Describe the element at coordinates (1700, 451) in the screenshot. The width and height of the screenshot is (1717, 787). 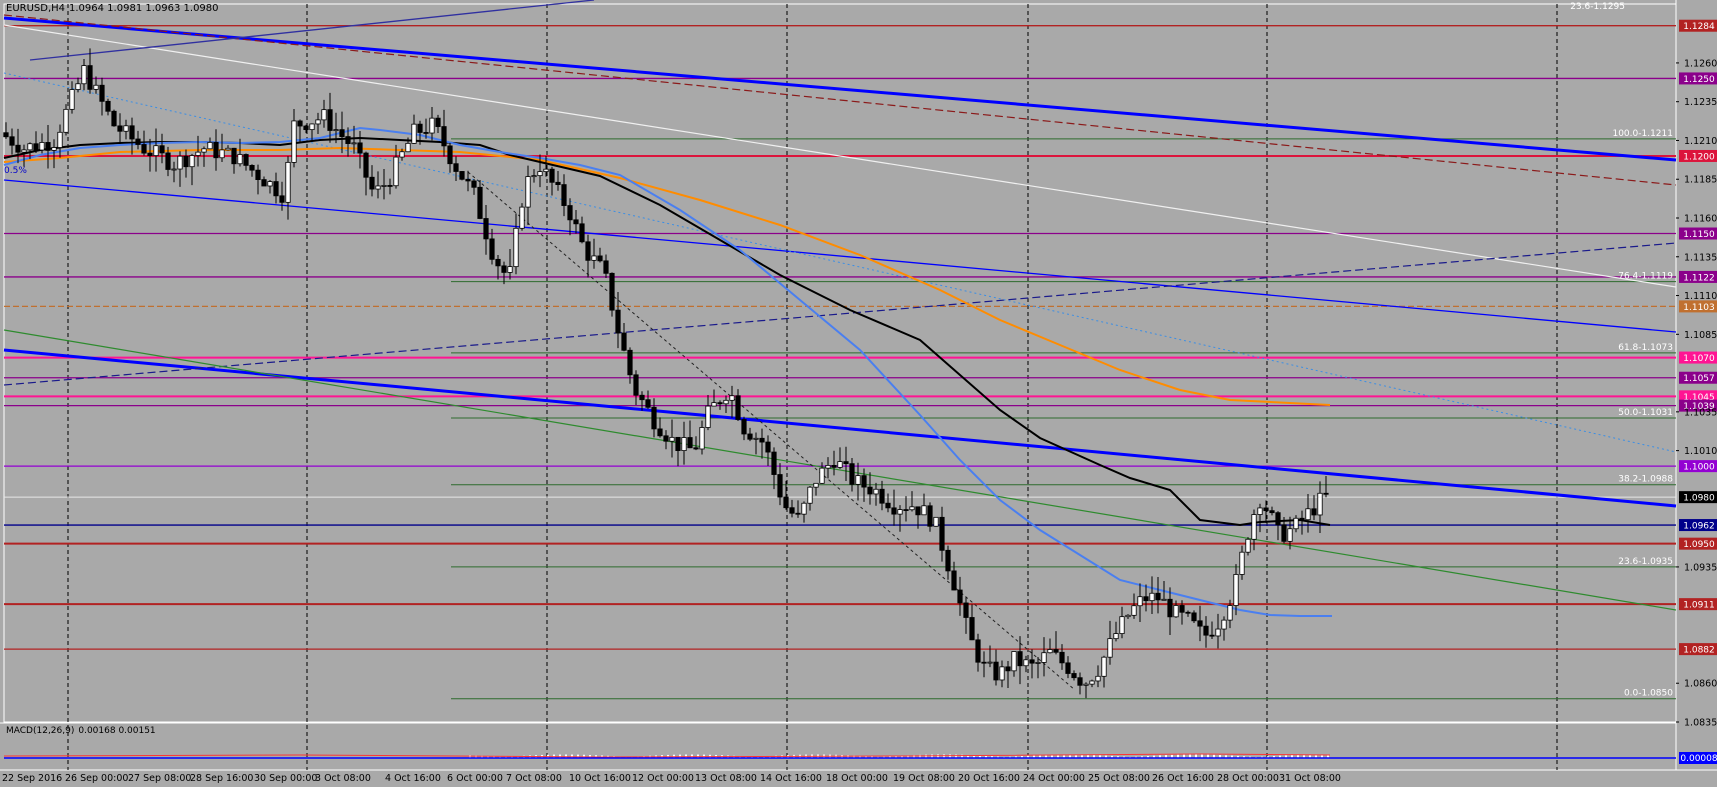
I see `price-tick-label: 1.1010` at that location.